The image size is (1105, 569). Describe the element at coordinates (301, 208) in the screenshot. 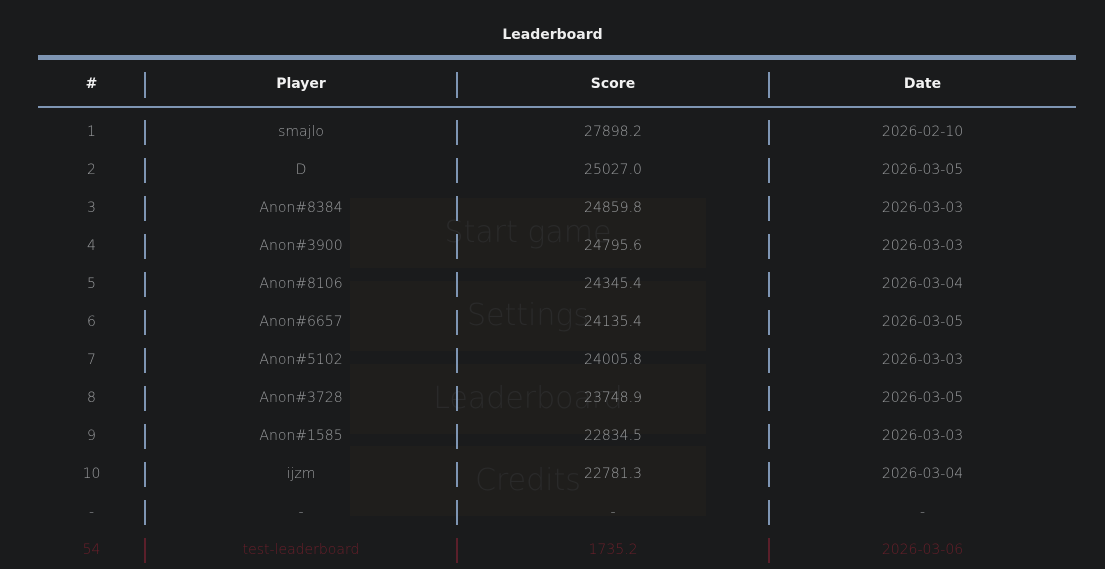

I see `player-cell: Anon#8384` at that location.